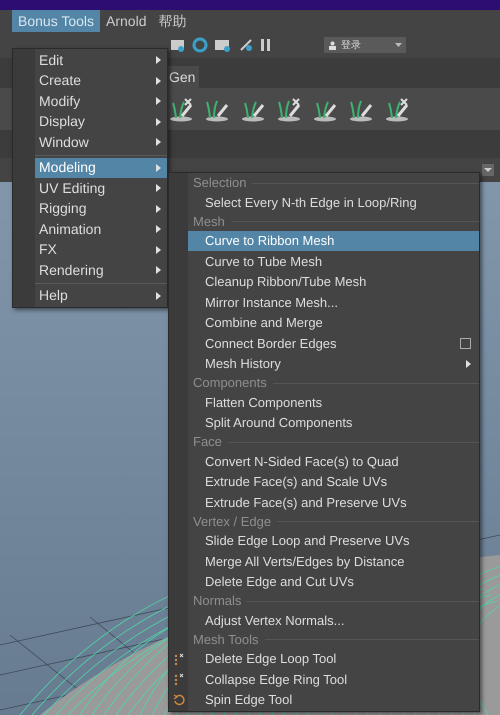 The image size is (500, 715). I want to click on menu-item: Curve to Tube Mesh, so click(333, 261).